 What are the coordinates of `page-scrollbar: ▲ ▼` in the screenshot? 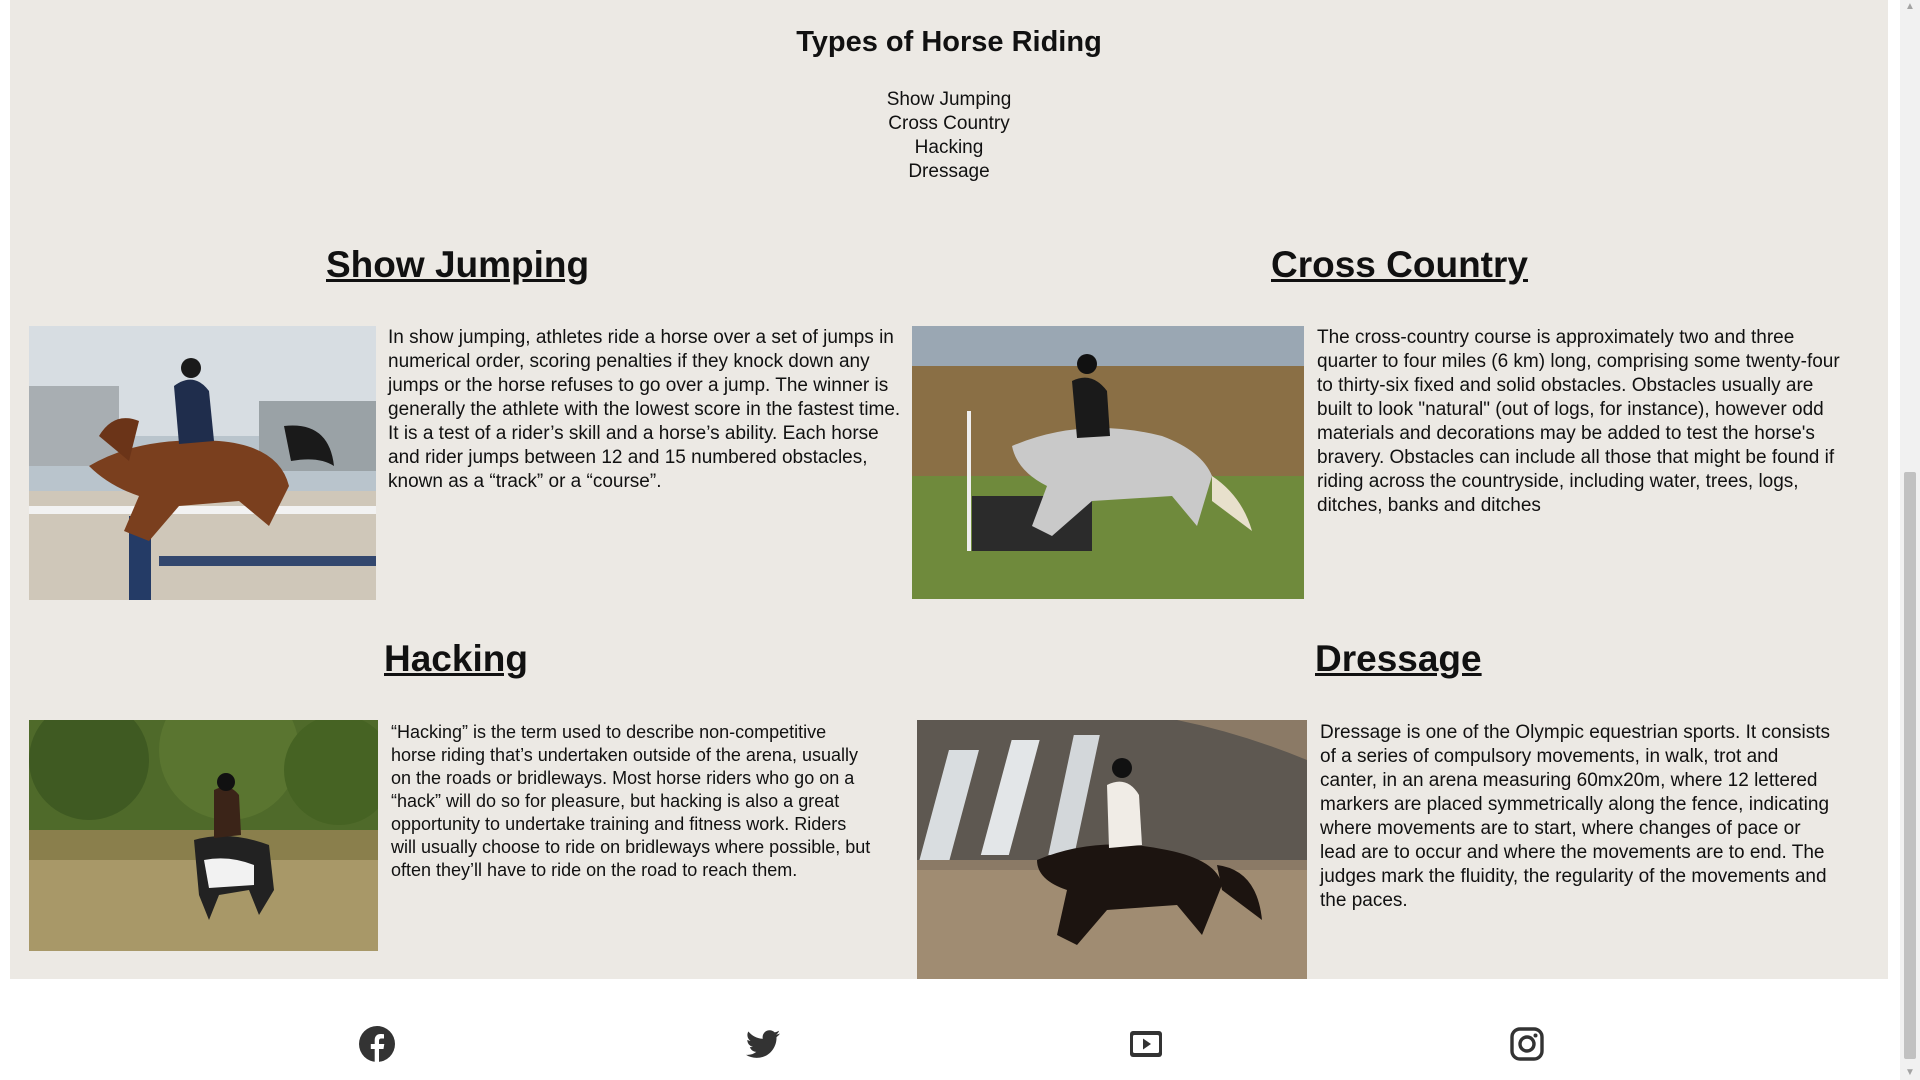 It's located at (1910, 540).